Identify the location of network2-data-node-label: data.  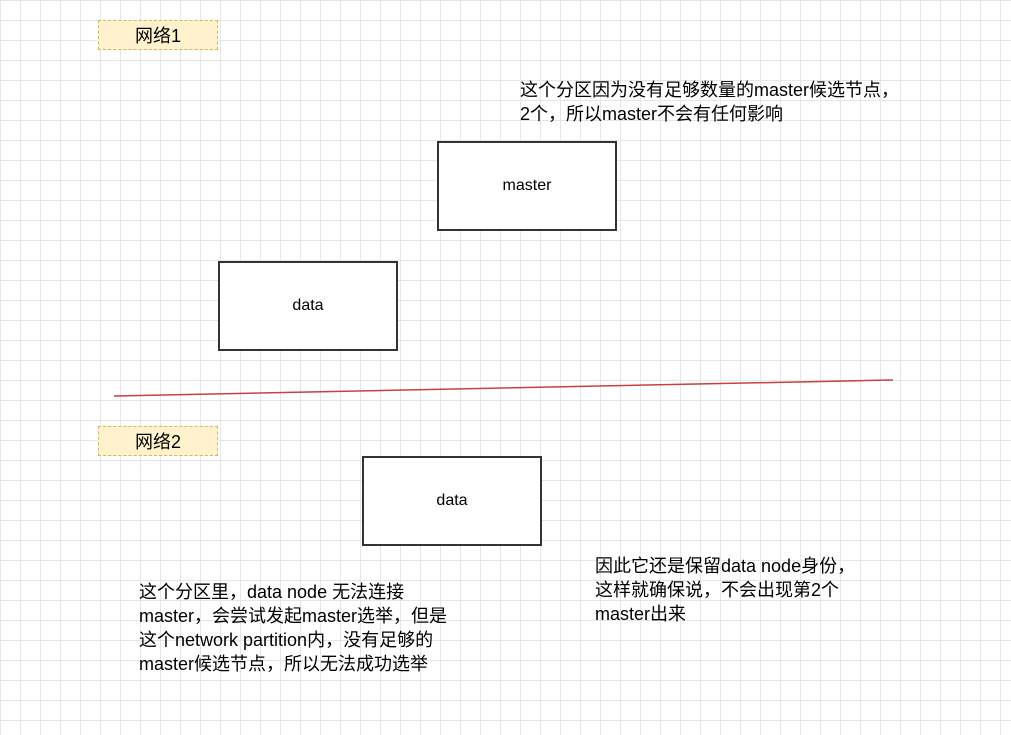
(452, 500).